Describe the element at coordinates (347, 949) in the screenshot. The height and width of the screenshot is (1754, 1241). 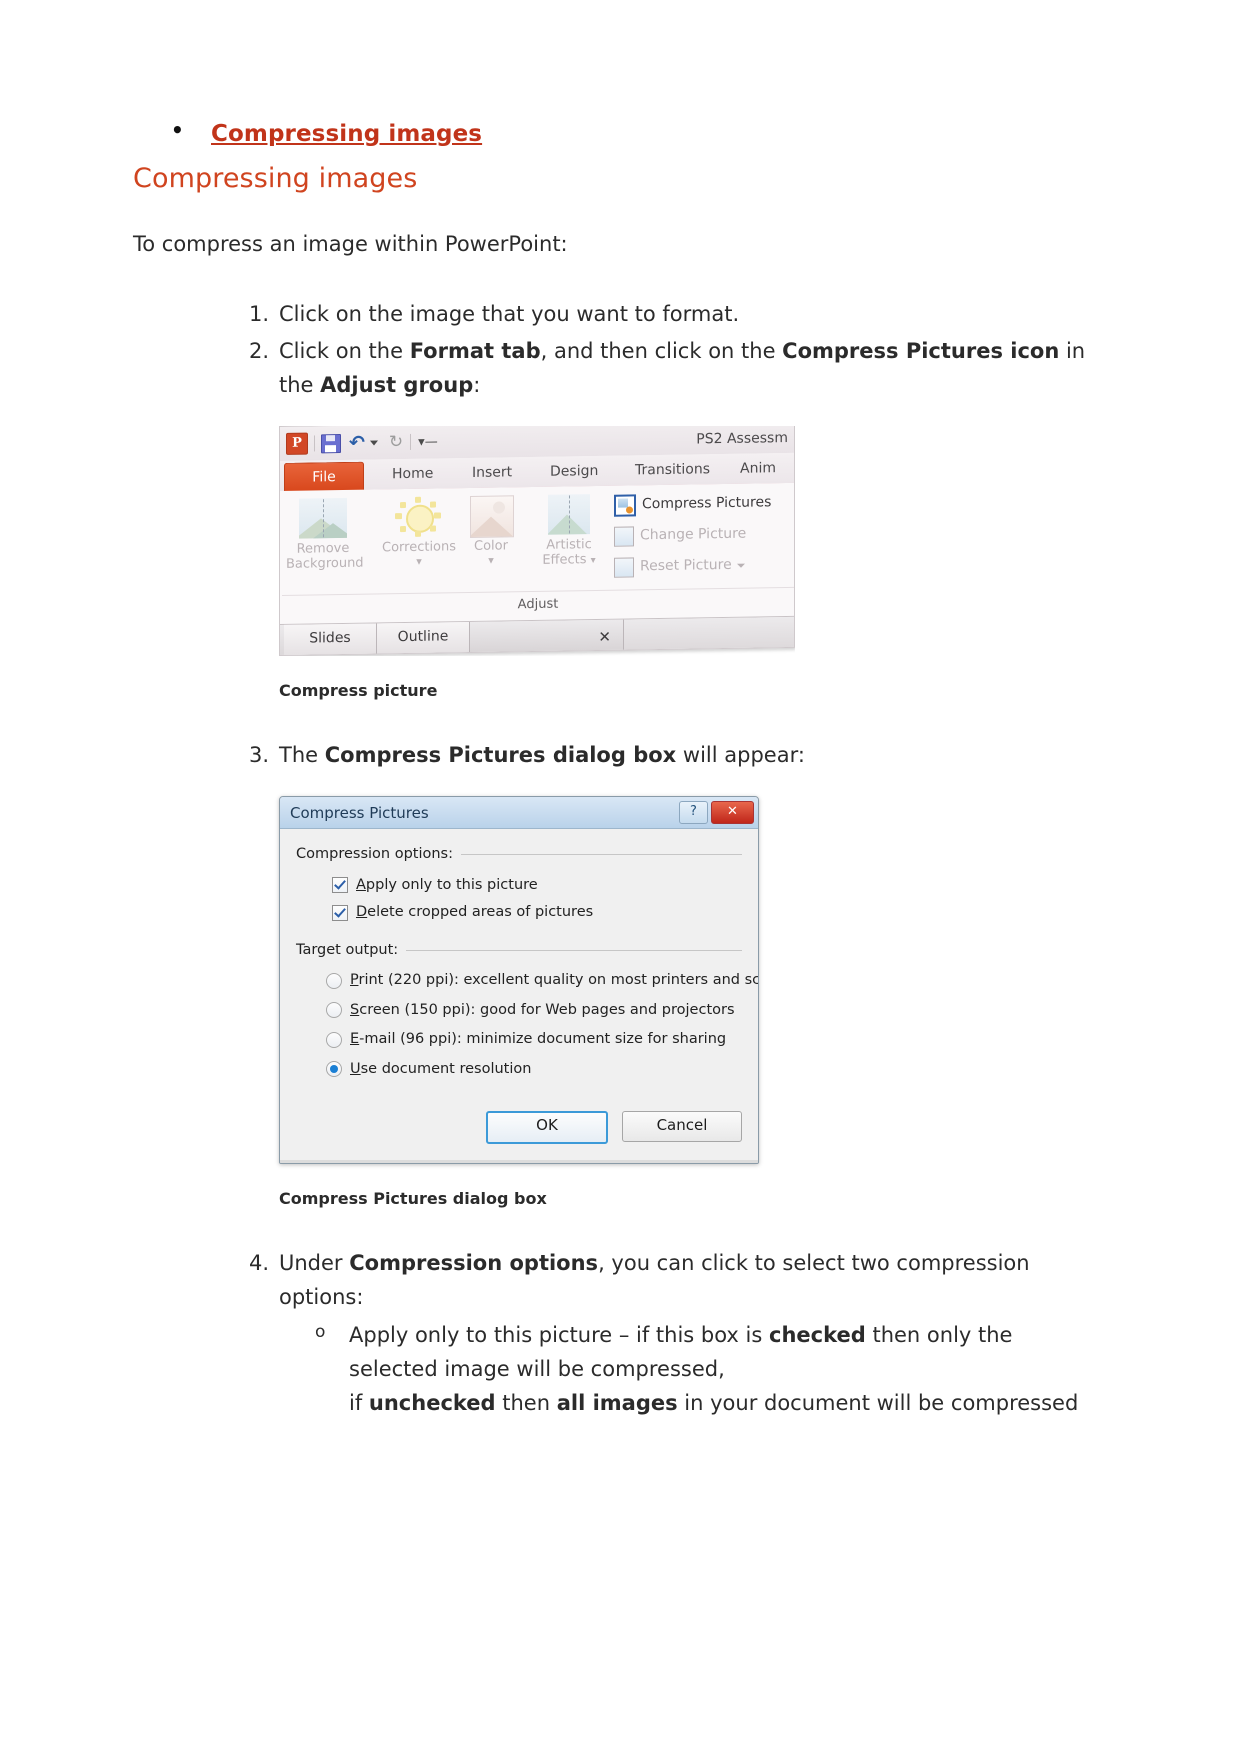
I see `target-output-label-text: Target output:` at that location.